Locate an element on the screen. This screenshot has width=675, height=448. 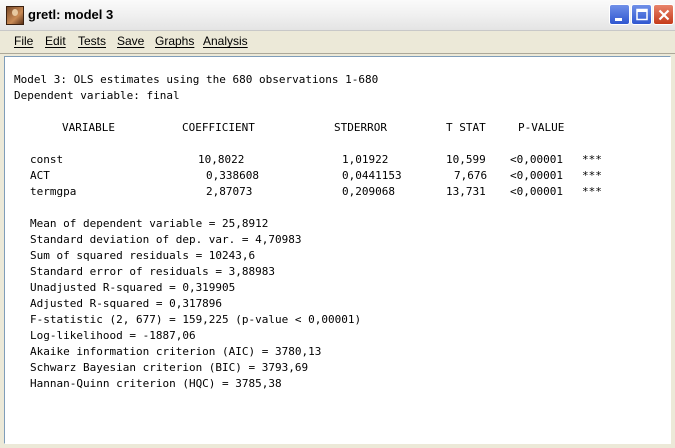
menu-save: Save is located at coordinates (130, 41).